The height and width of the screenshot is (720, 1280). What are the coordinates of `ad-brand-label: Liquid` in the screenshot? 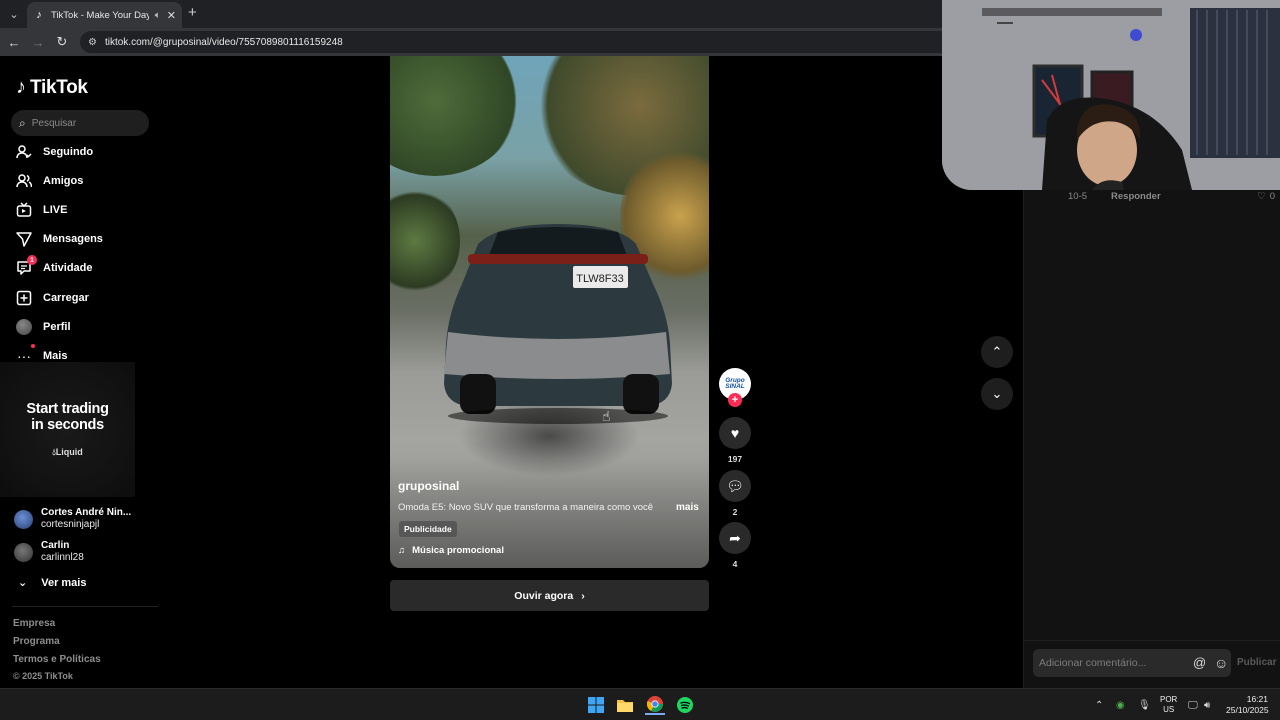 It's located at (69, 452).